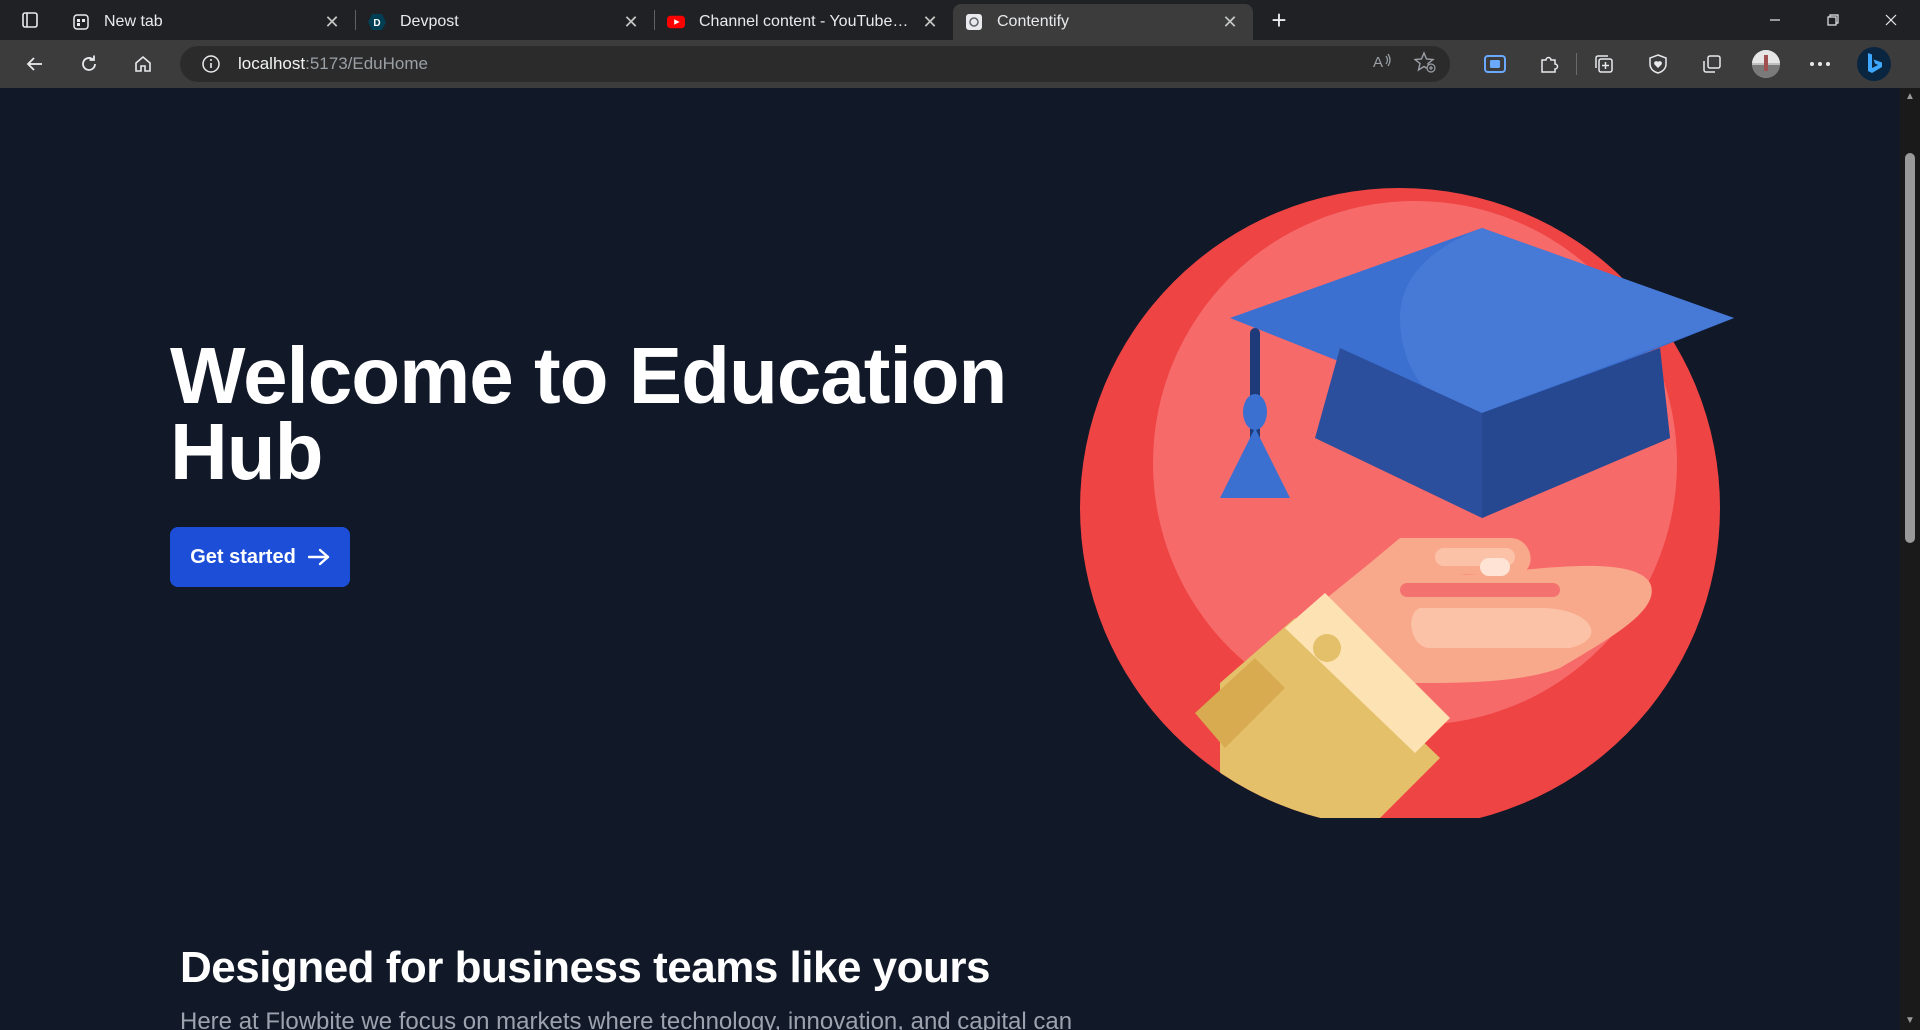 This screenshot has height=1030, width=1920. I want to click on extensions-button, so click(1549, 64).